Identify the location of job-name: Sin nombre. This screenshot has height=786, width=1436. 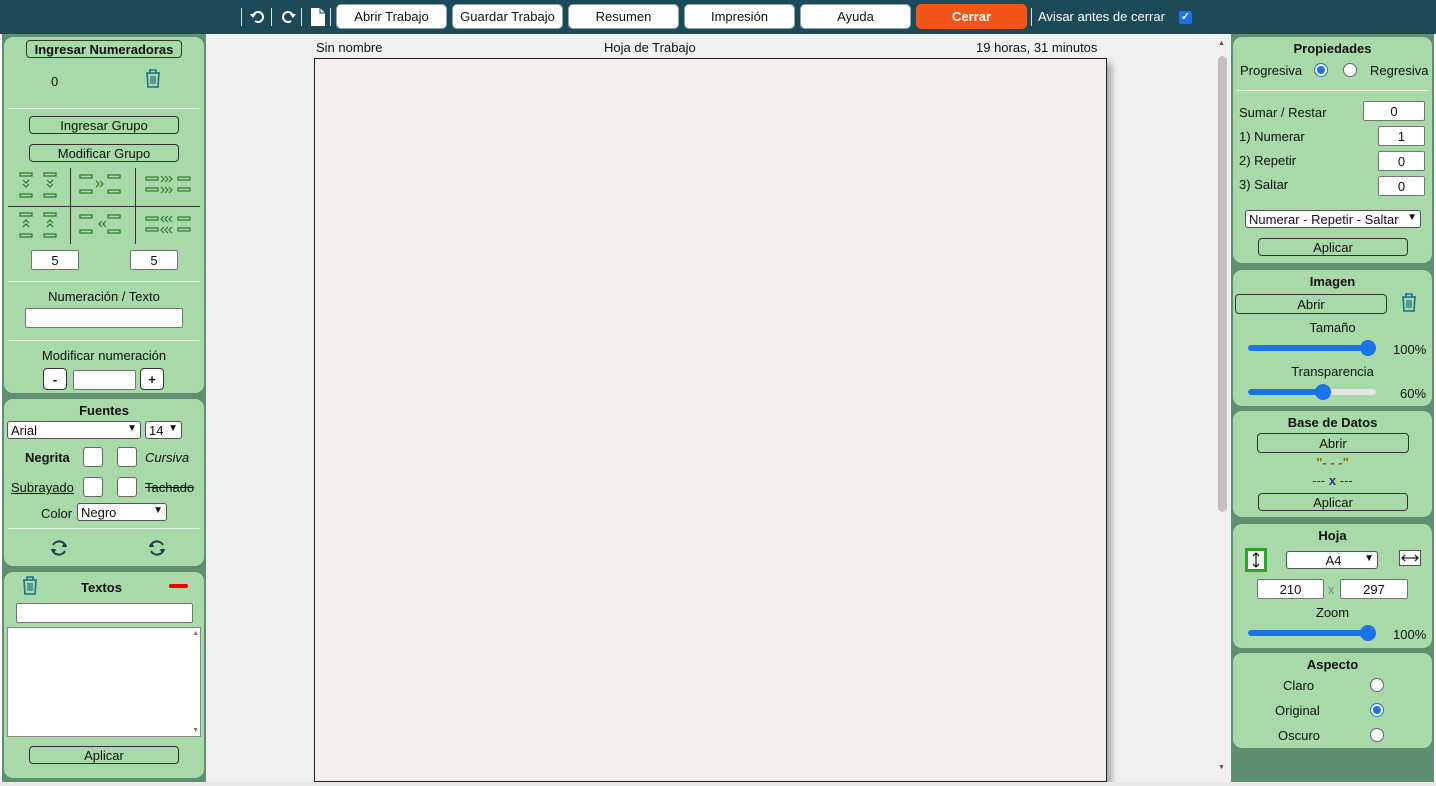
(349, 47).